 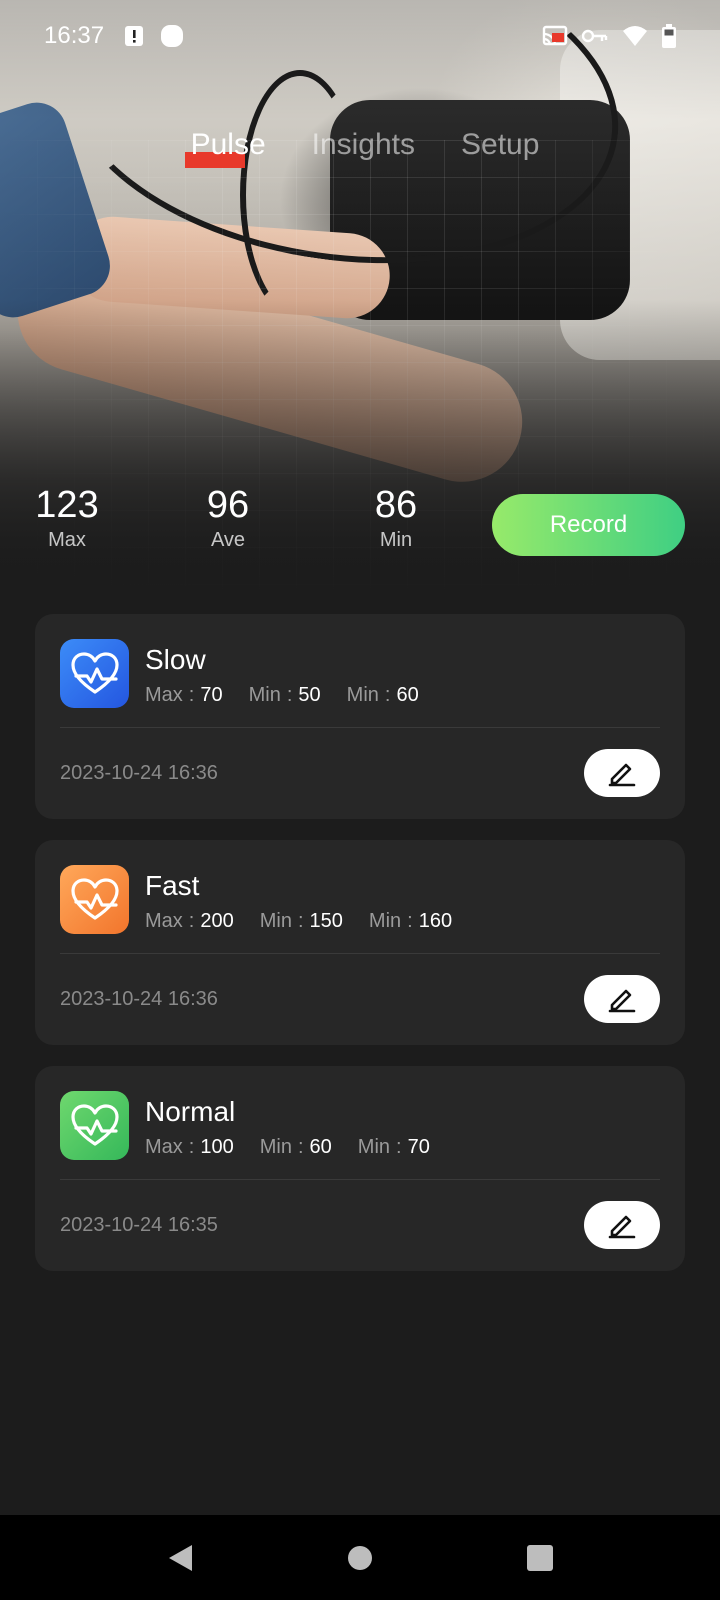 What do you see at coordinates (180, 1558) in the screenshot?
I see `back-icon` at bounding box center [180, 1558].